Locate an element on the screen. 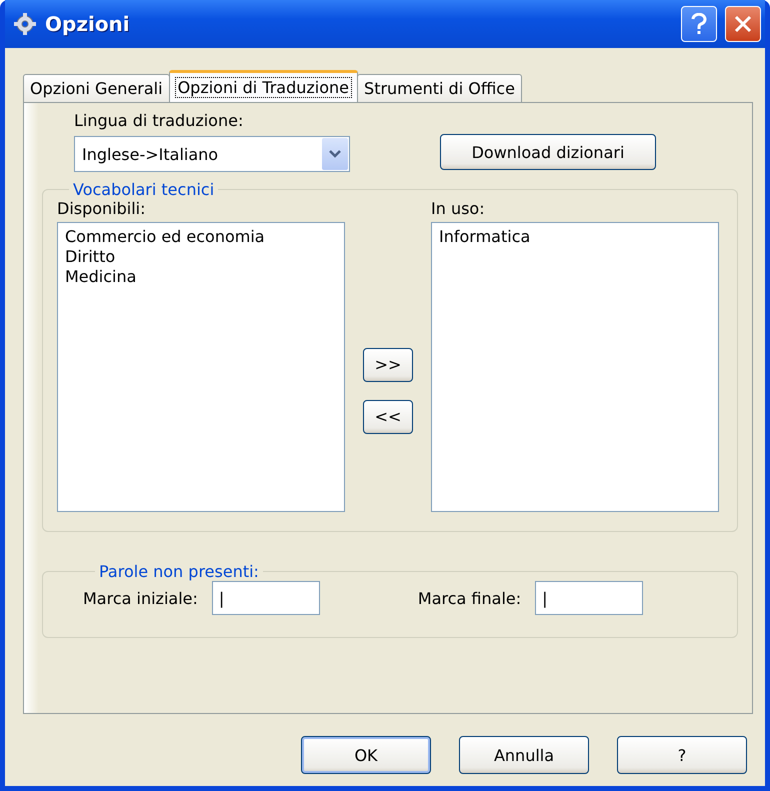  tab: Opzioni Generali is located at coordinates (96, 88).